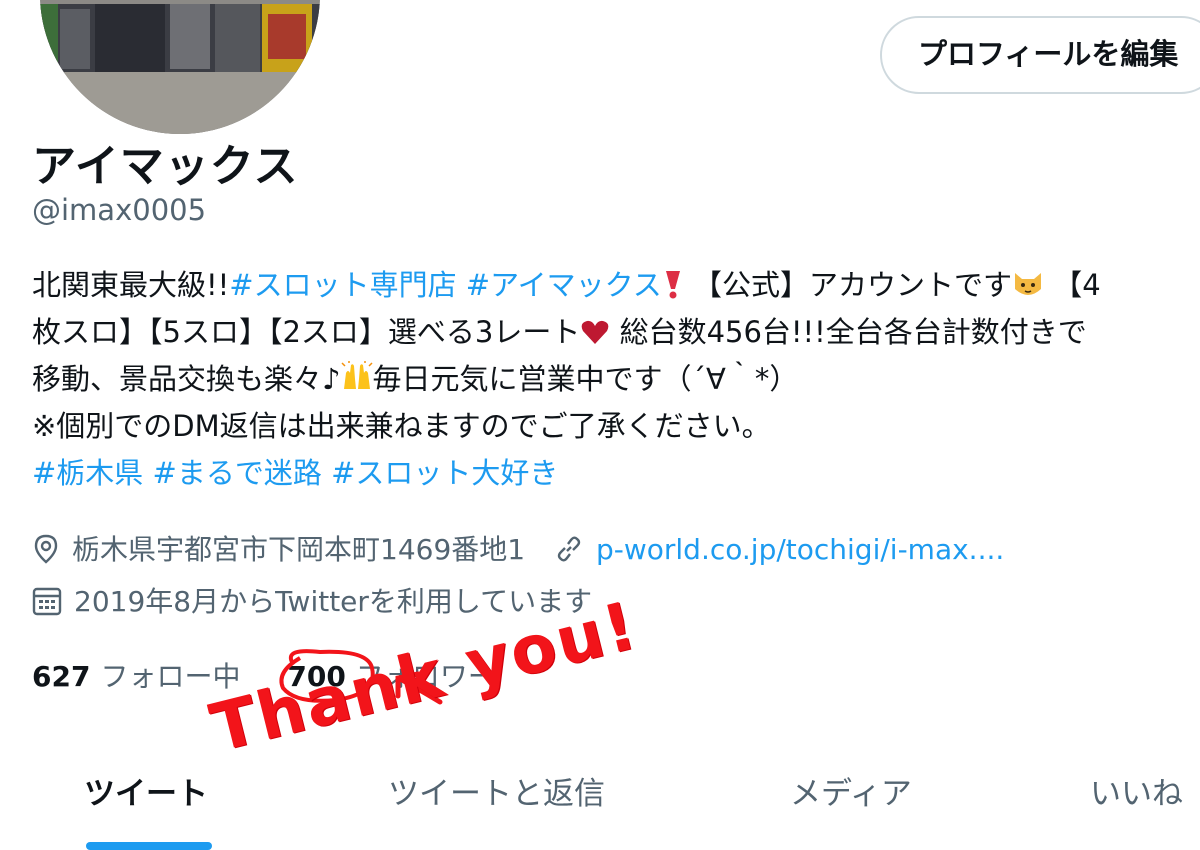 This screenshot has width=1200, height=850. What do you see at coordinates (595, 336) in the screenshot?
I see `heart-emoji-icon` at bounding box center [595, 336].